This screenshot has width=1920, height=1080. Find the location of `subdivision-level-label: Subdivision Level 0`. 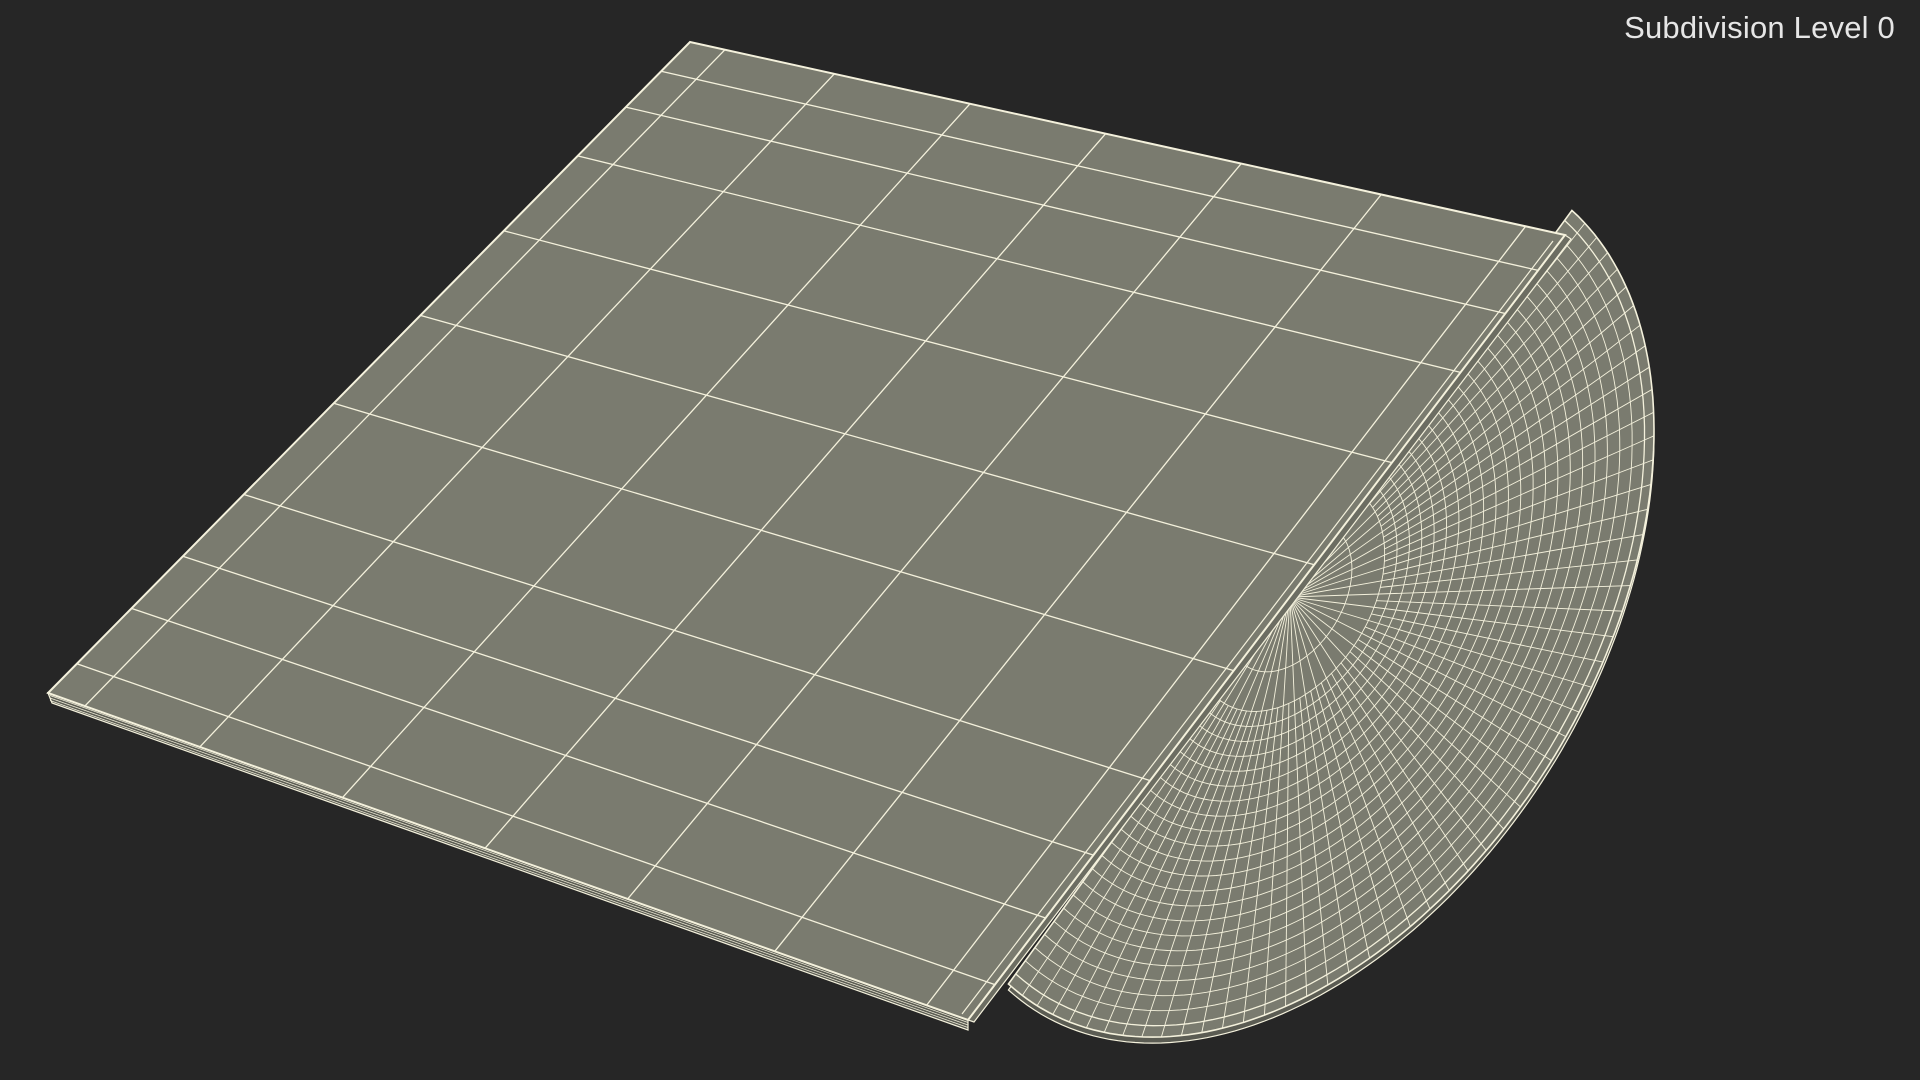

subdivision-level-label: Subdivision Level 0 is located at coordinates (1759, 27).